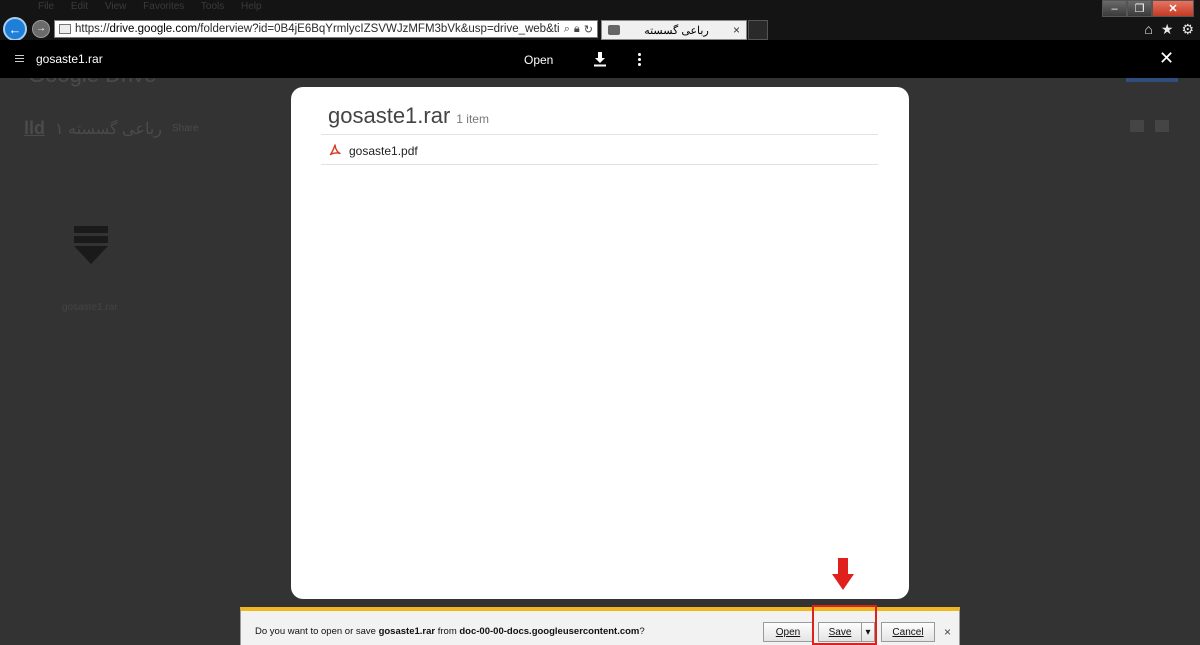 Image resolution: width=1200 pixels, height=645 pixels. I want to click on file-menu-icon, so click(19, 58).